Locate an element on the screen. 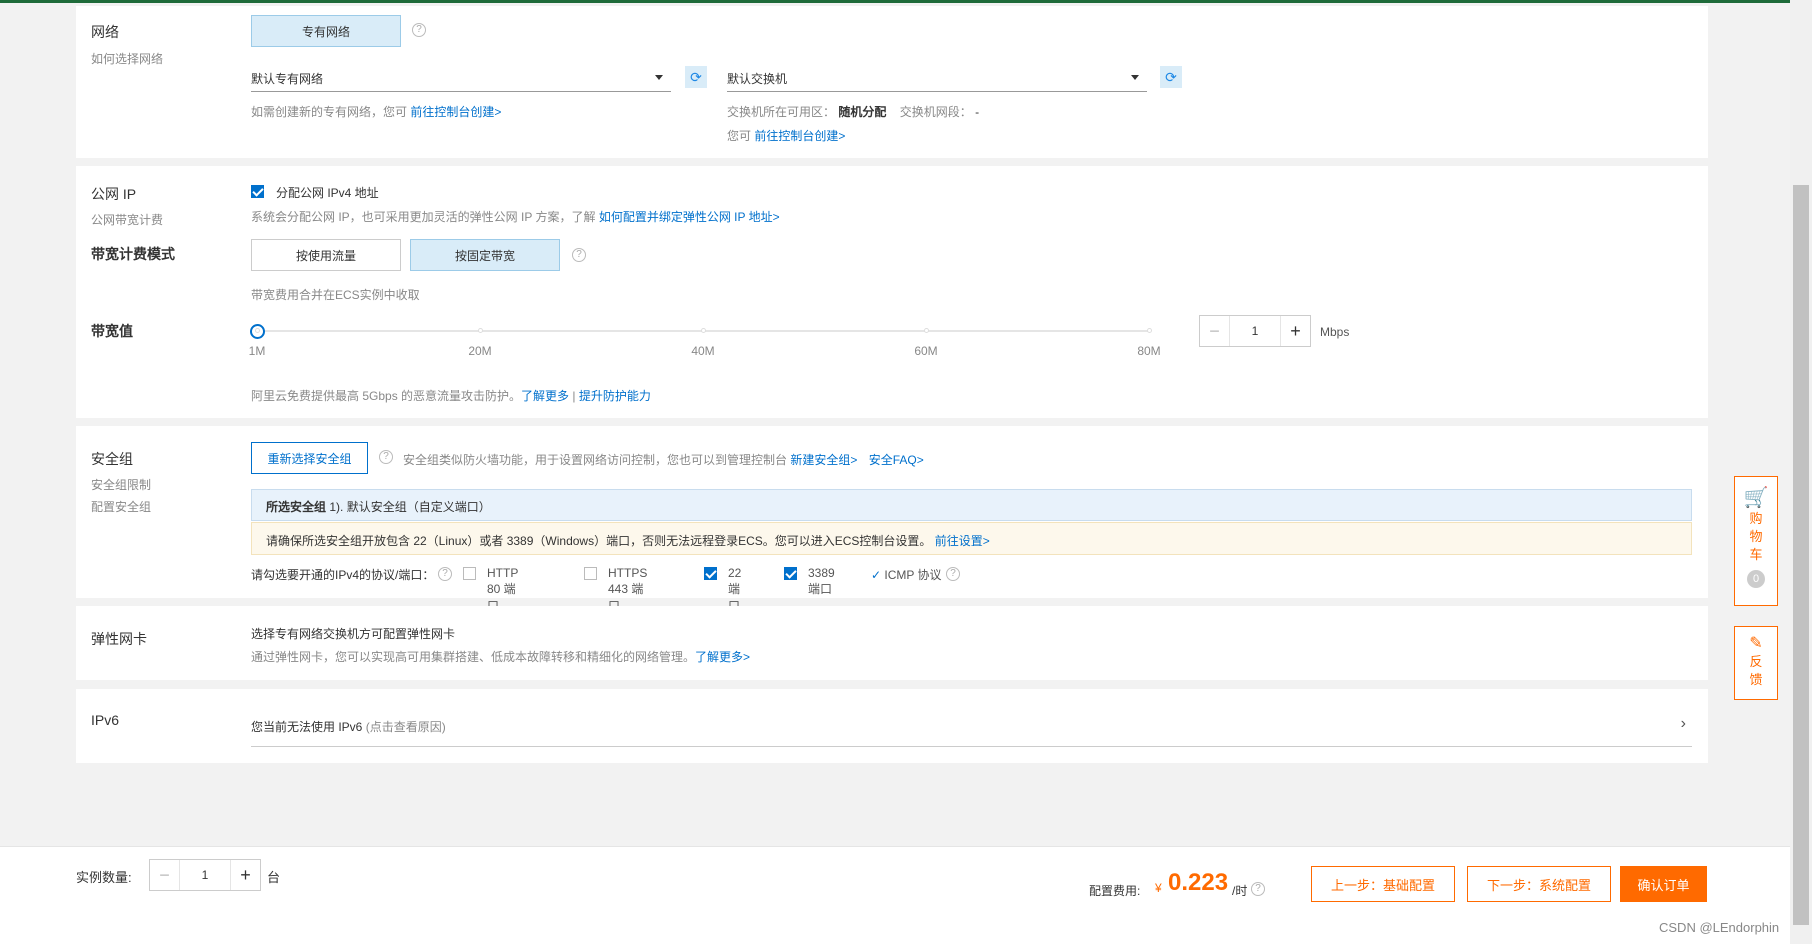  vswitch-refresh-icon: ⟳ is located at coordinates (1171, 77).